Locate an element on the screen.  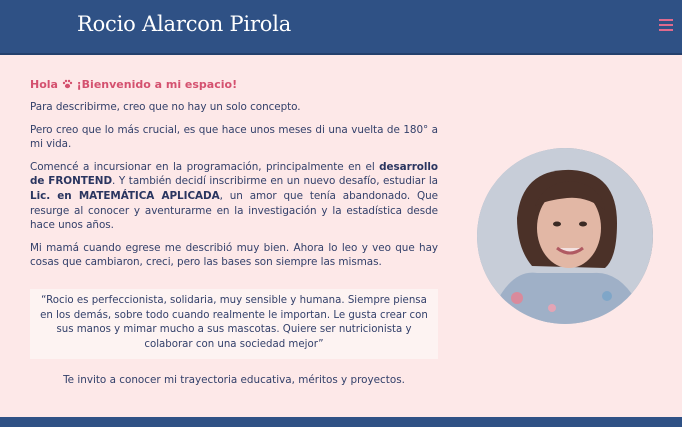
profile-photo-illustration is located at coordinates (565, 236).